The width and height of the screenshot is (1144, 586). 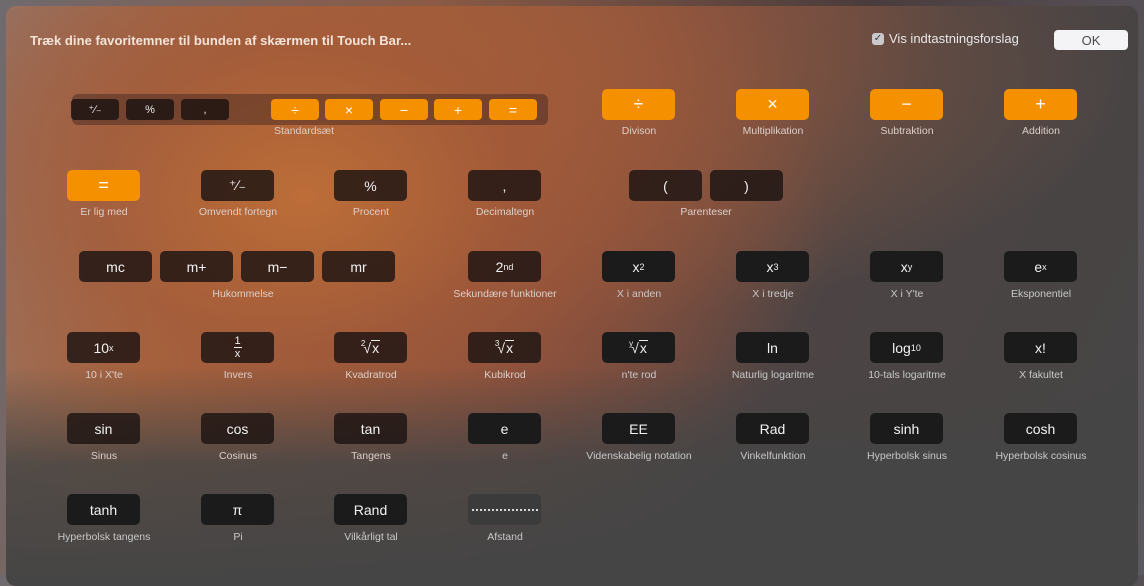 I want to click on square-root-item: 2 √ x, so click(x=370, y=347).